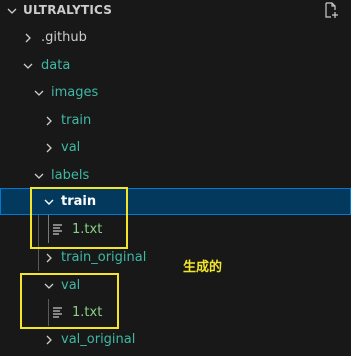  Describe the element at coordinates (68, 10) in the screenshot. I see `explorer-title: ULTRALYTICS` at that location.